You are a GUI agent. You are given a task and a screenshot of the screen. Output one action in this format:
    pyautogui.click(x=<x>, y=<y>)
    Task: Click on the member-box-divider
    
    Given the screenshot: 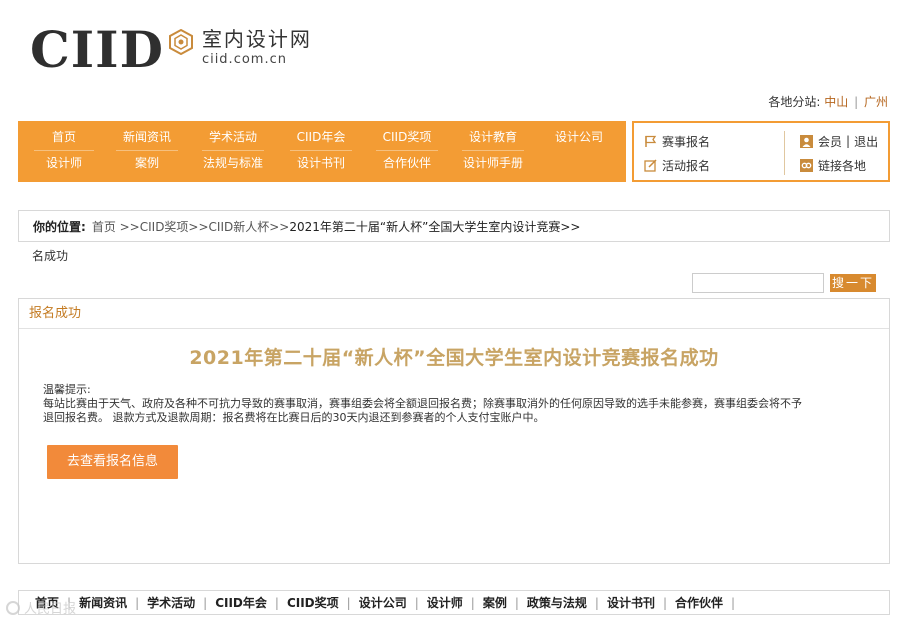 What is the action you would take?
    pyautogui.click(x=784, y=153)
    